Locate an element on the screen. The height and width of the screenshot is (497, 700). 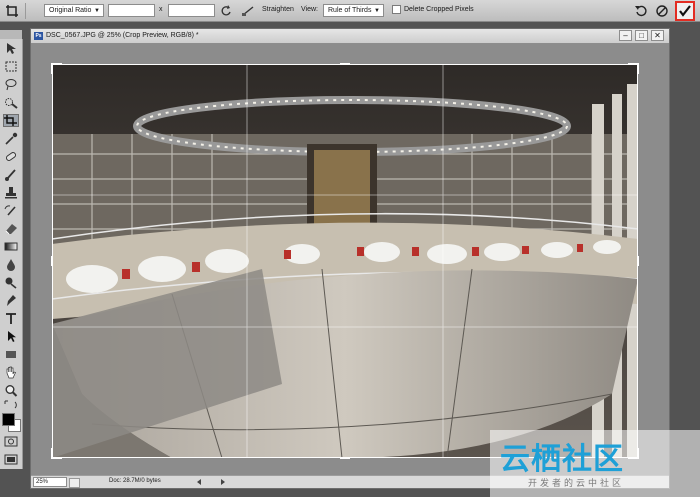
ratio-select: Original Ratio ▼ is located at coordinates (74, 10).